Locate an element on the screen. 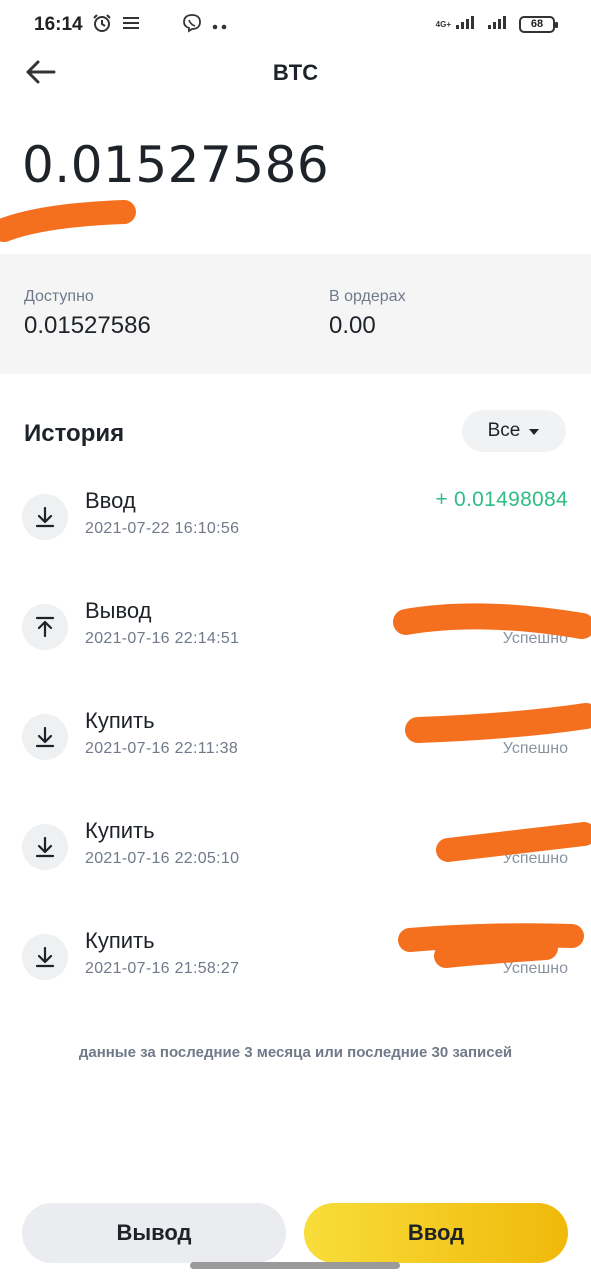 This screenshot has height=1280, width=591. app-header: BTC is located at coordinates (295, 73).